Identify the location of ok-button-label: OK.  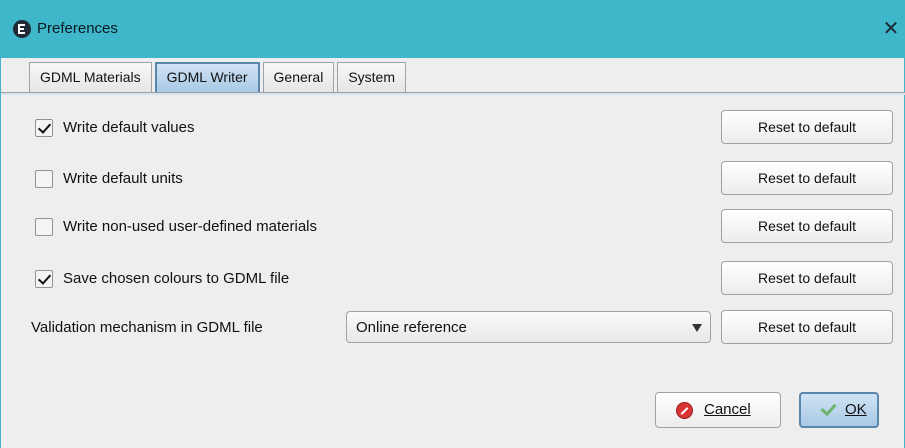
(856, 409).